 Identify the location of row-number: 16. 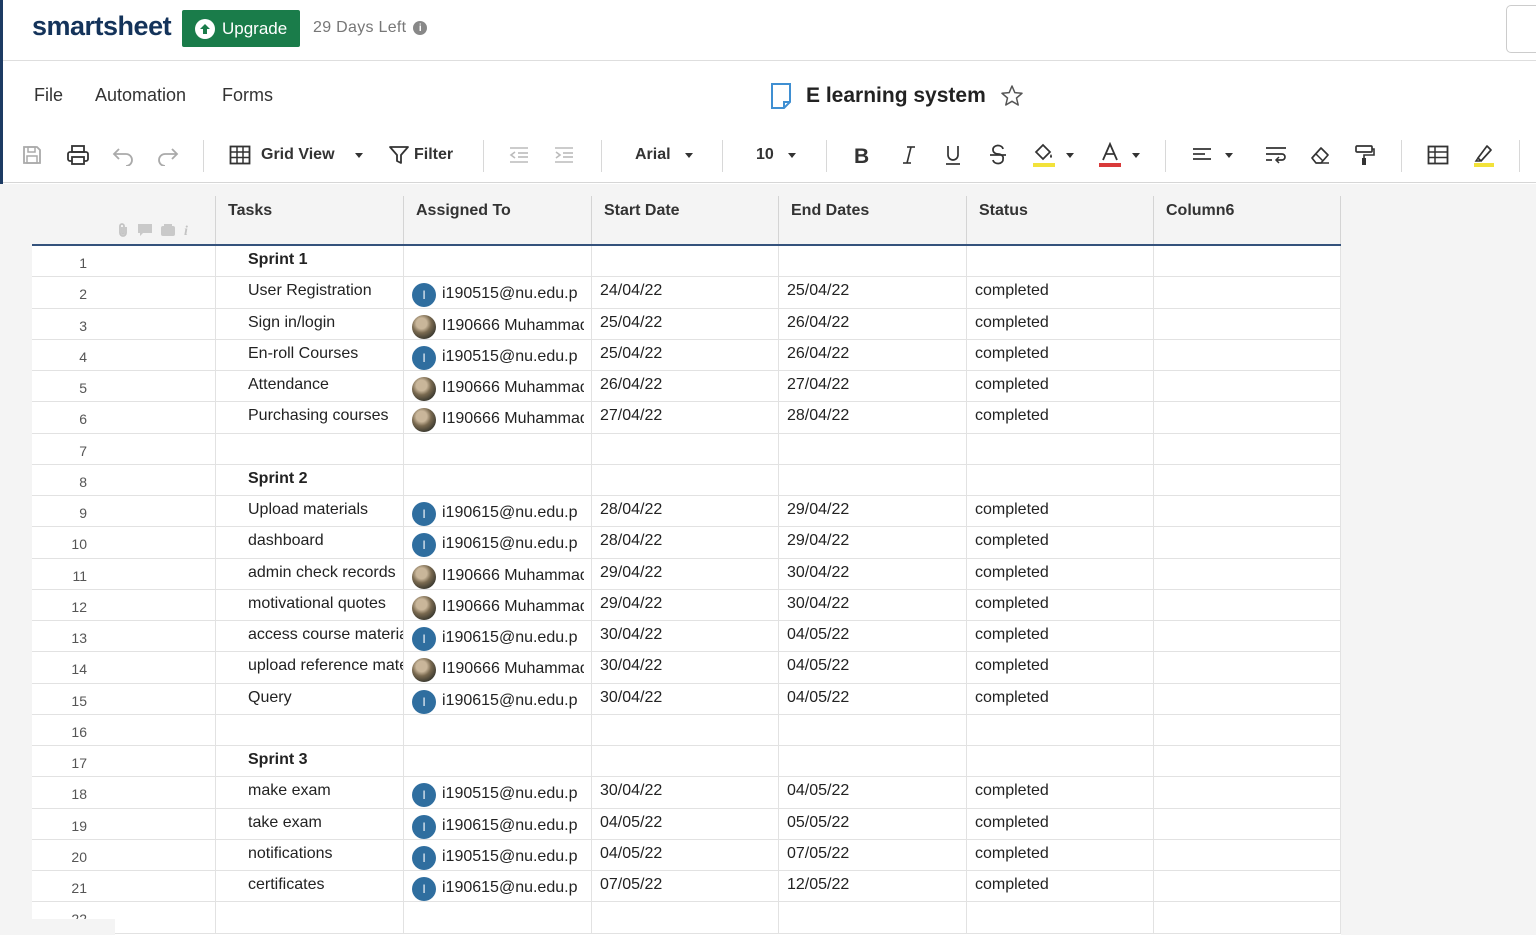
(124, 729).